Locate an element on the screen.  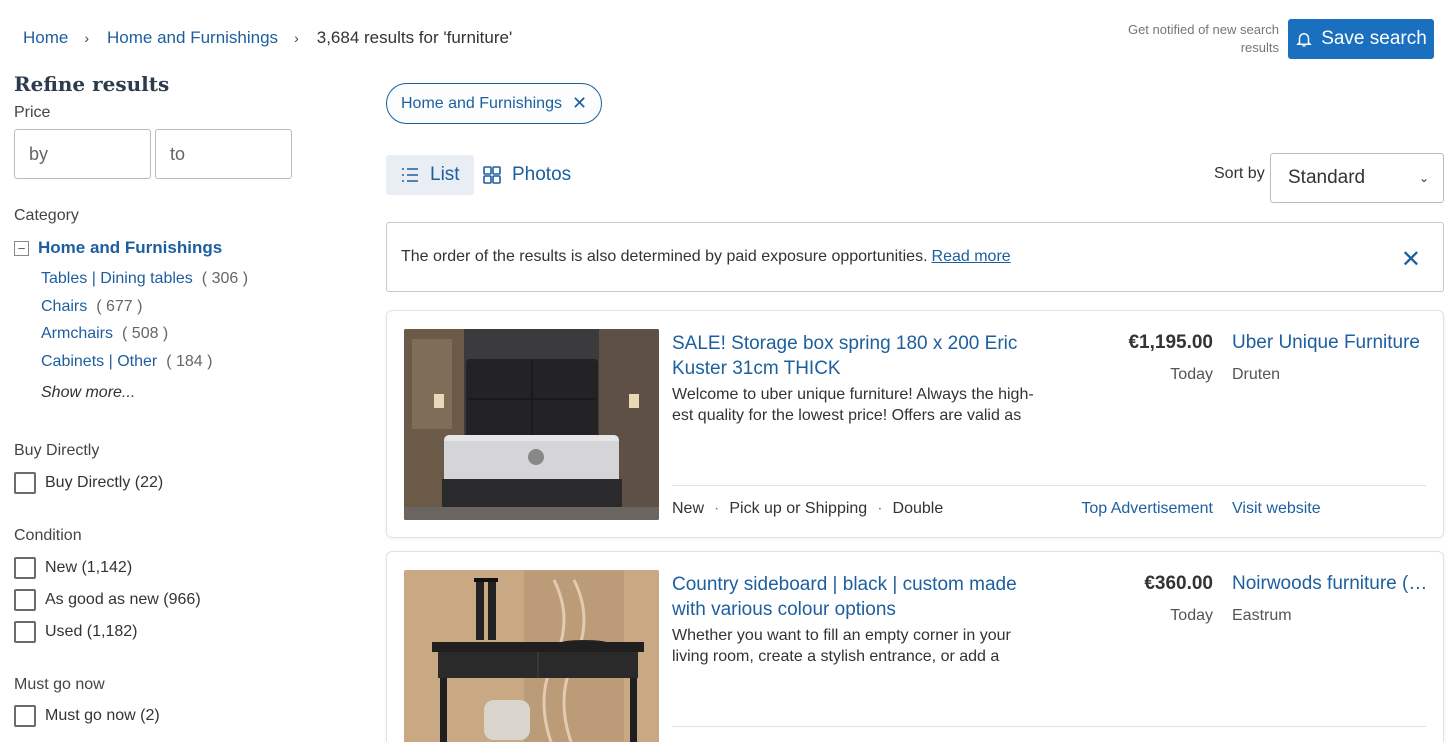
subcategory-count: ( 677 ) is located at coordinates (119, 306).